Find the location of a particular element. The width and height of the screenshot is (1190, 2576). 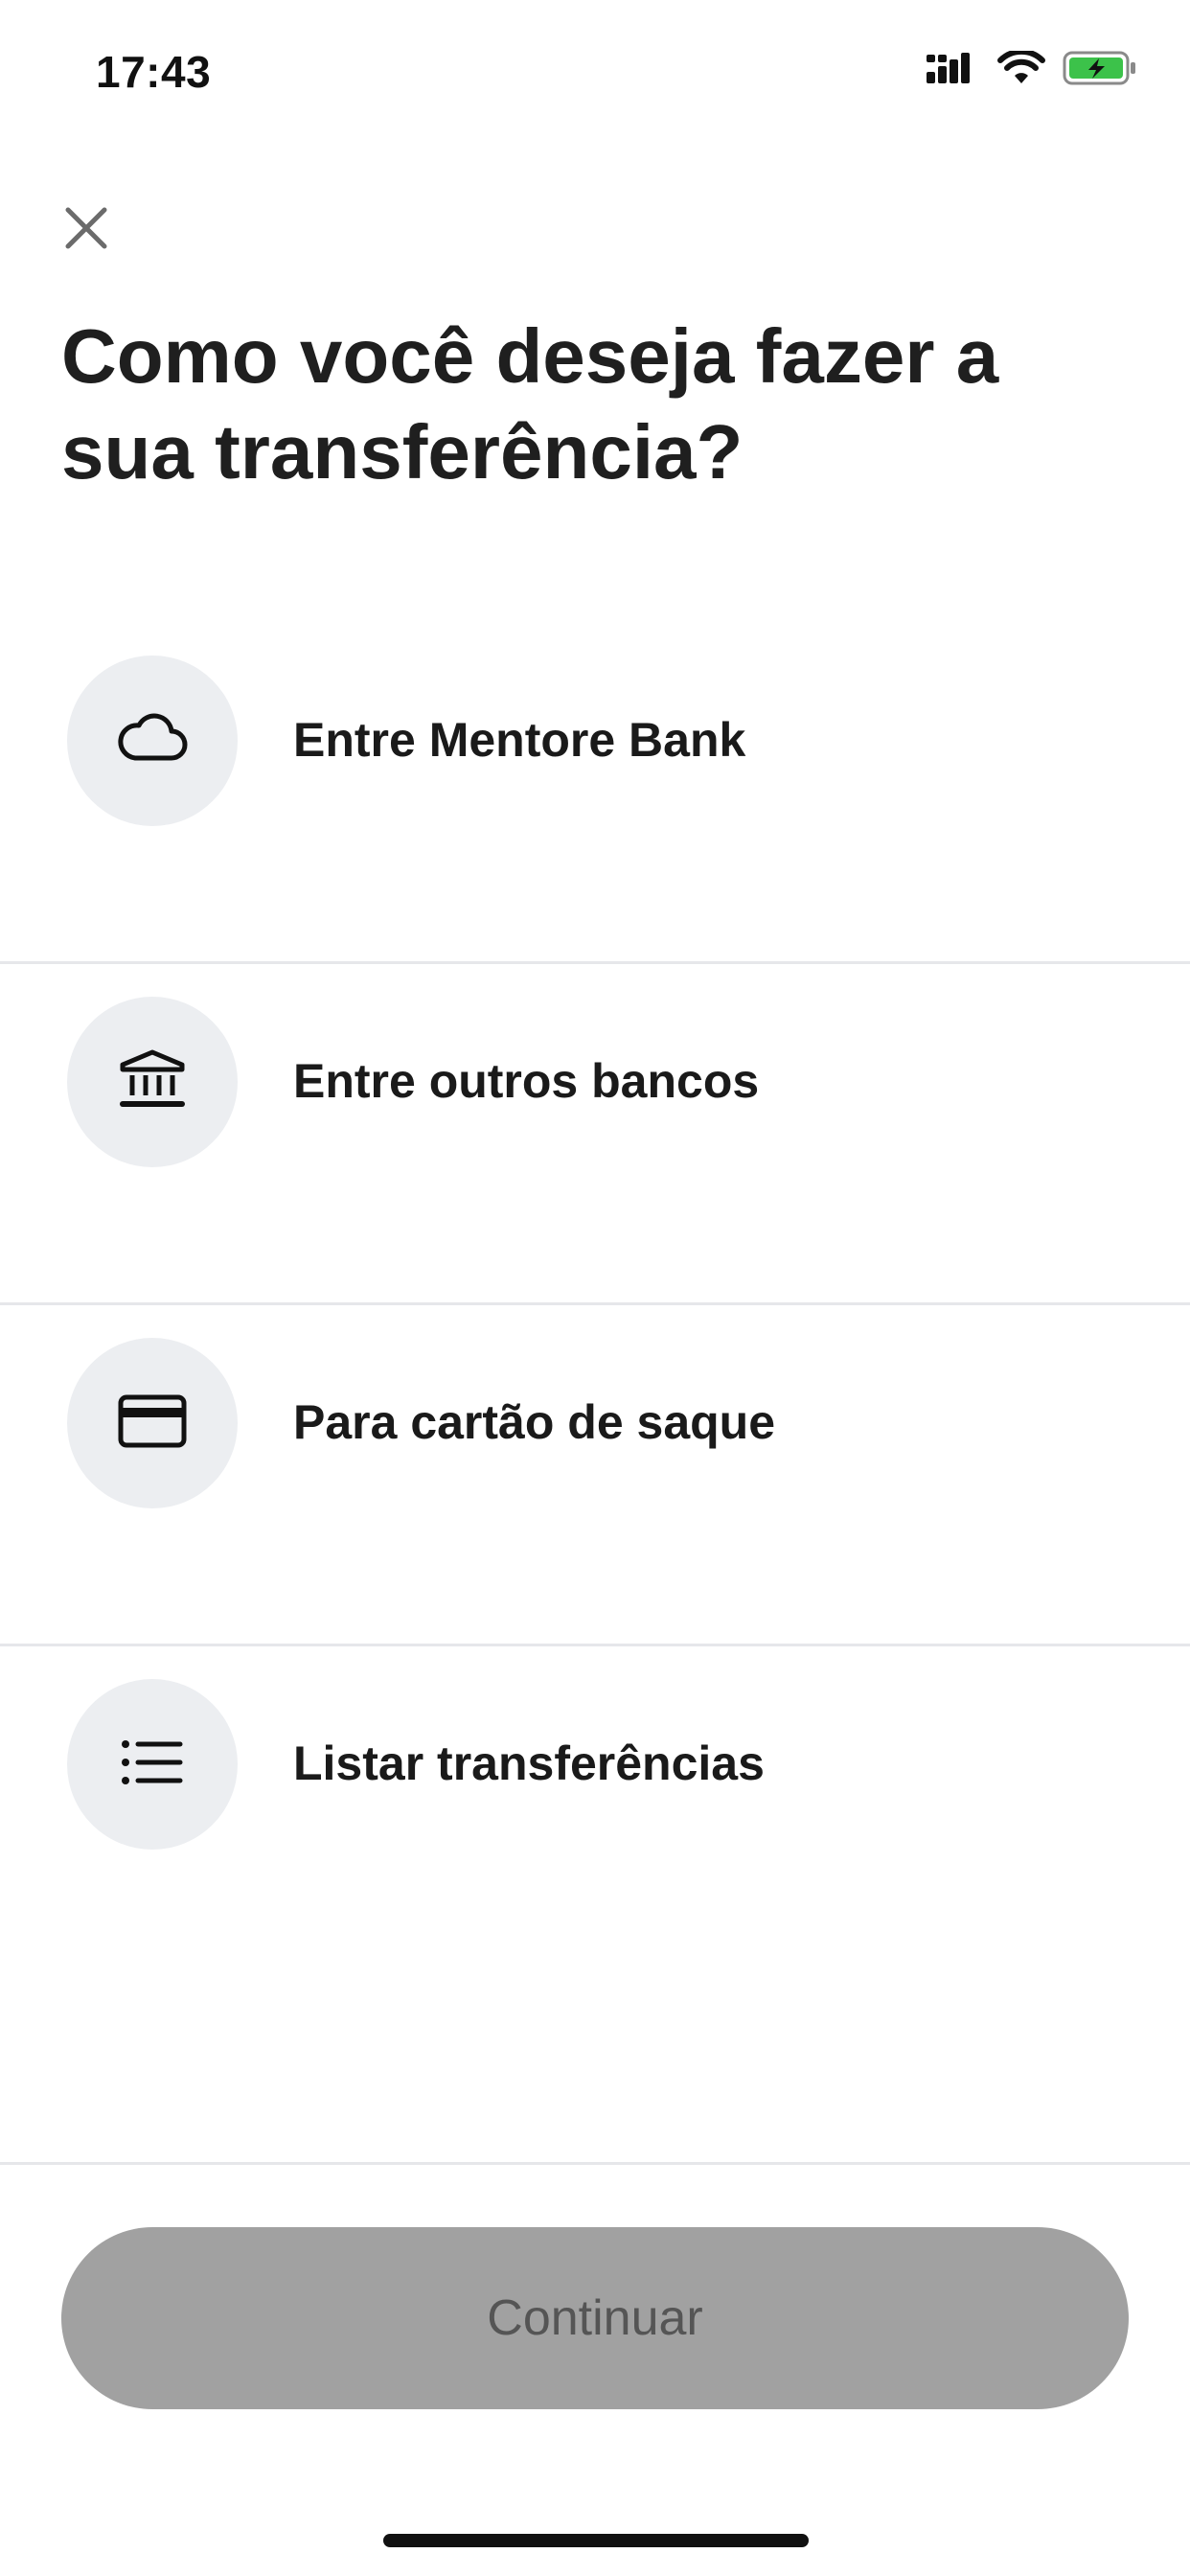

close-button is located at coordinates (87, 230).